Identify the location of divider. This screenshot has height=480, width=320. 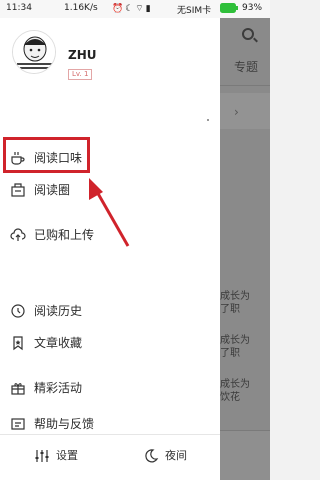
(245, 85).